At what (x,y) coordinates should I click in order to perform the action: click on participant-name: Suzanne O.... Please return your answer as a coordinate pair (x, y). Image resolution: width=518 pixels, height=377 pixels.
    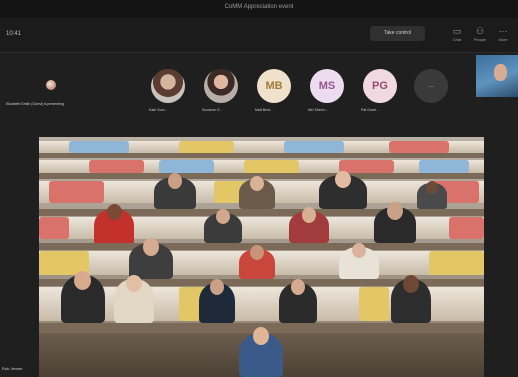
    Looking at the image, I should click on (212, 110).